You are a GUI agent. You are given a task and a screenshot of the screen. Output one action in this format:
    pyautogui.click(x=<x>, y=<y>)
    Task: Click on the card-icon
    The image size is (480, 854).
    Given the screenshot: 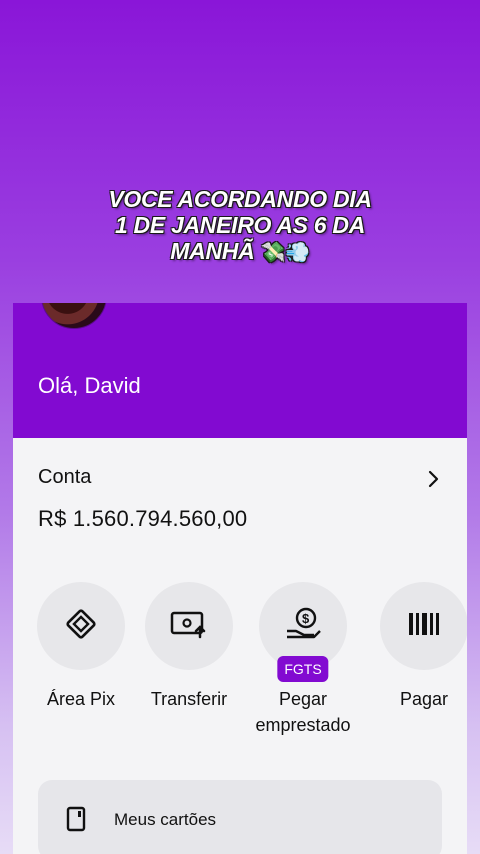 What is the action you would take?
    pyautogui.click(x=76, y=821)
    